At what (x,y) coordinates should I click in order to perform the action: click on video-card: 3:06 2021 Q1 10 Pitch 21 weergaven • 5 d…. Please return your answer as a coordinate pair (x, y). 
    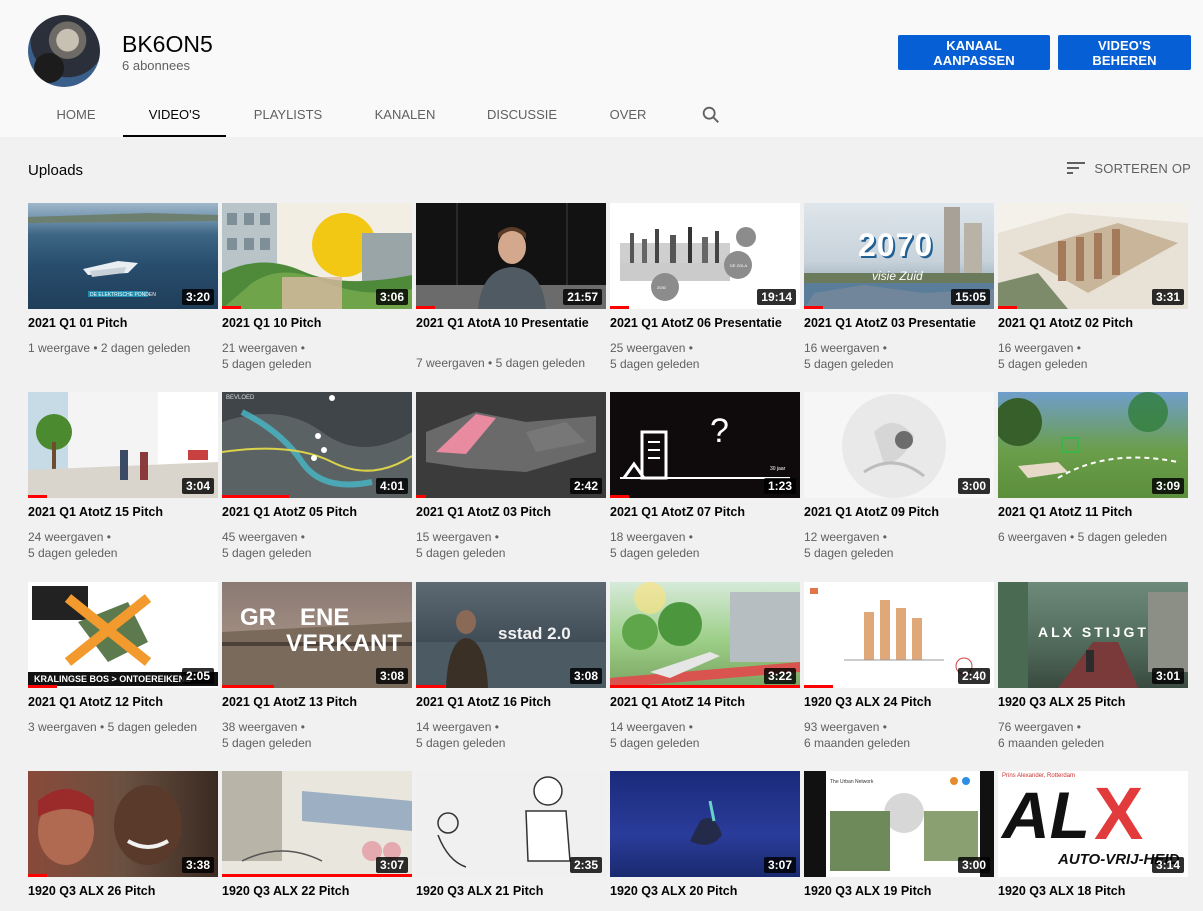
    Looking at the image, I should click on (317, 287).